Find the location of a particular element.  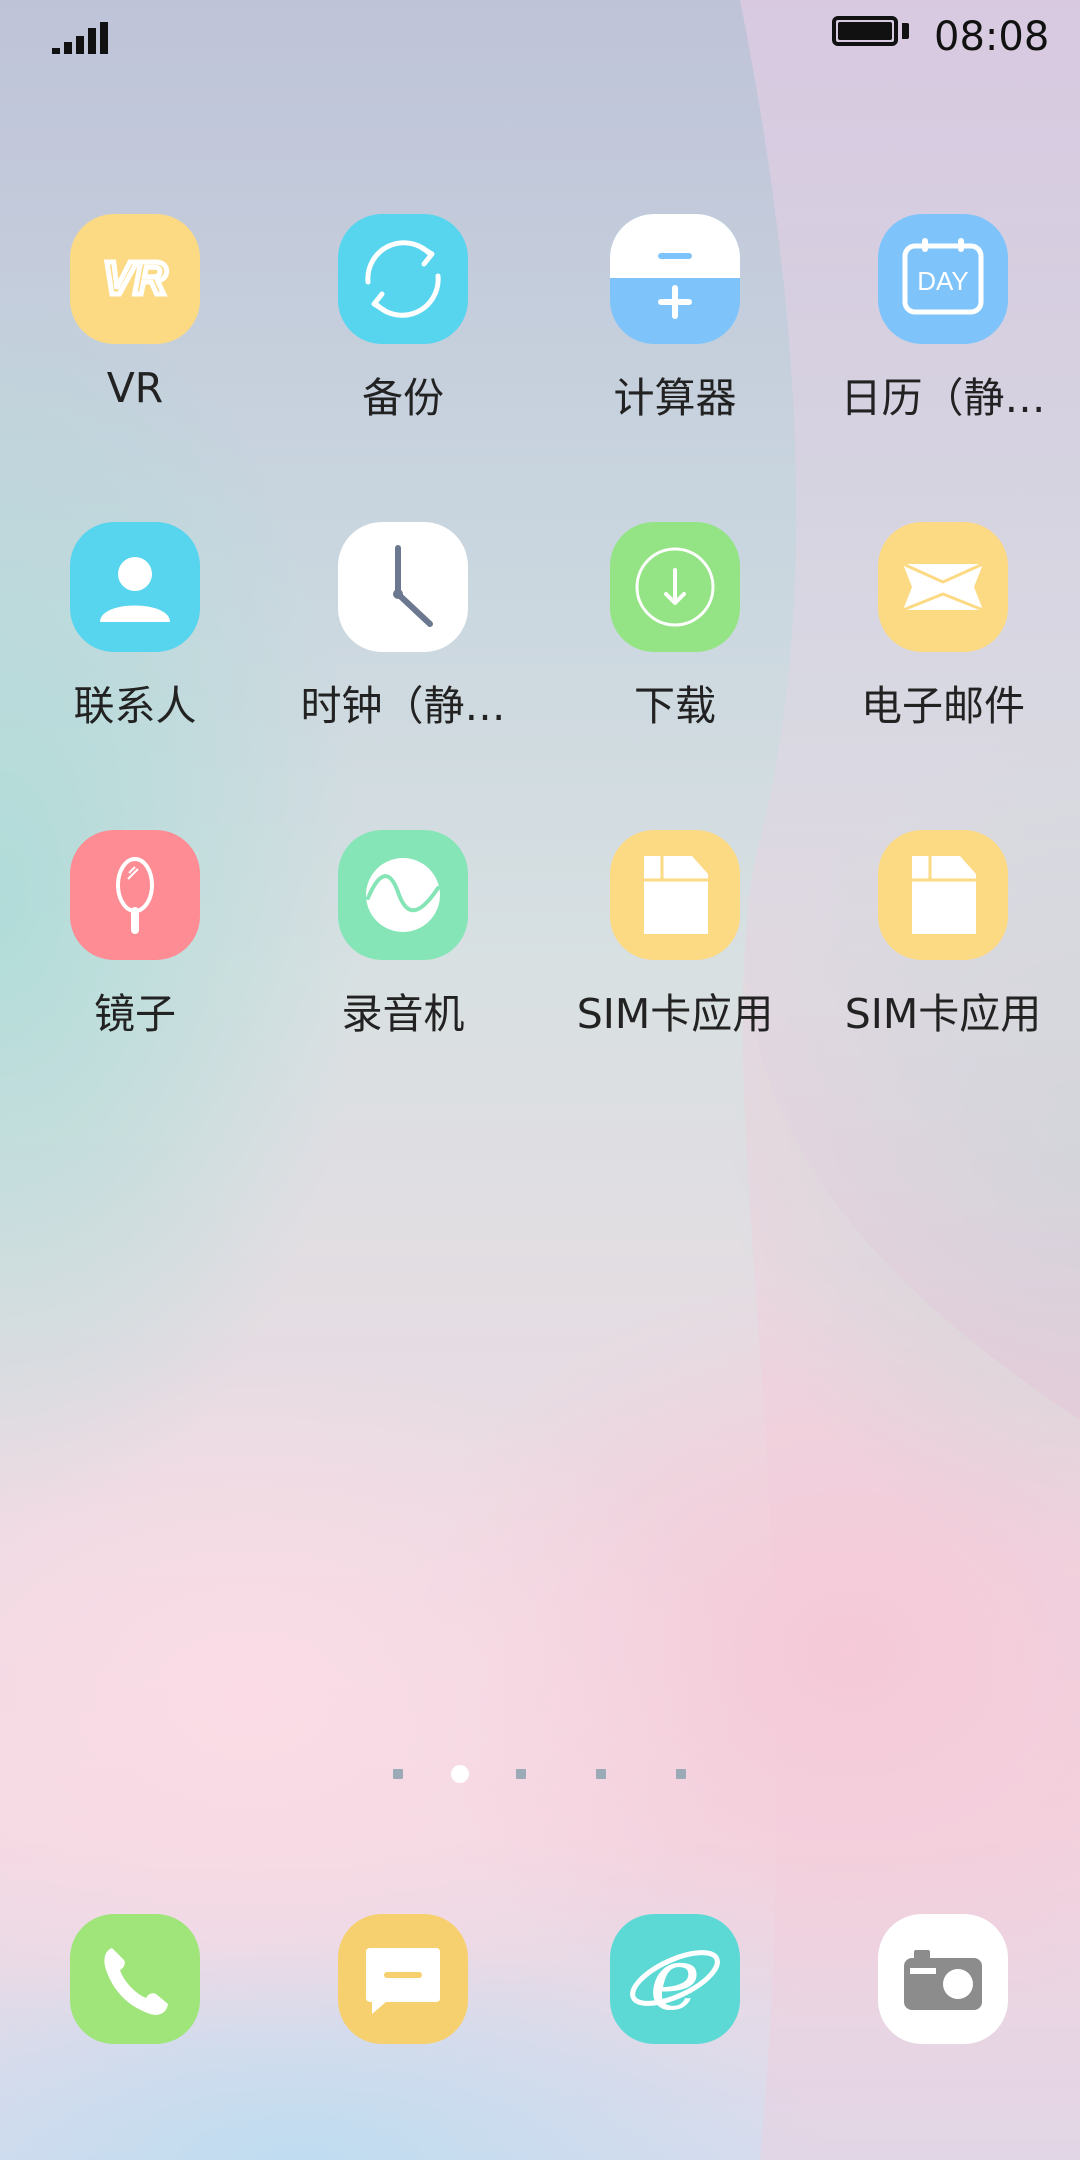

dock-browser: e is located at coordinates (675, 1979).